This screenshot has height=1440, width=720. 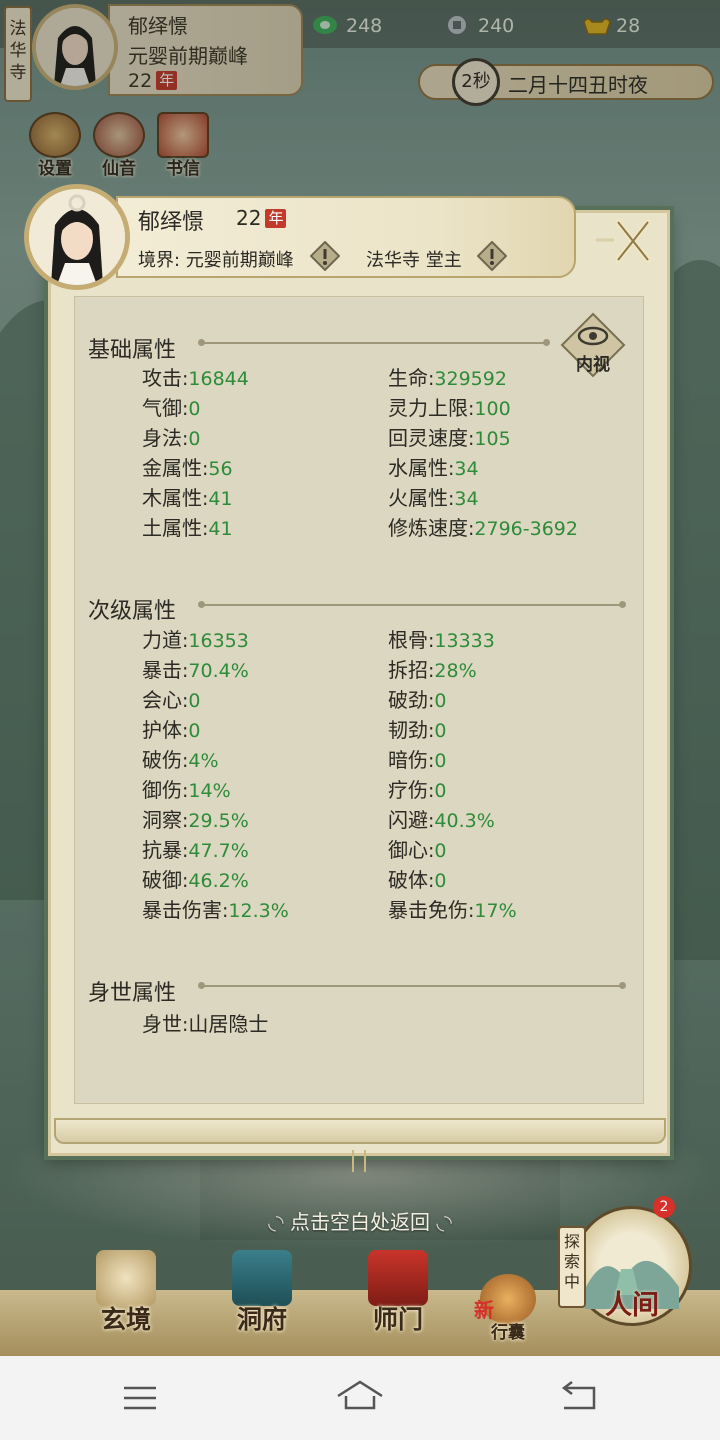 What do you see at coordinates (209, 791) in the screenshot?
I see `attr-value: 14%` at bounding box center [209, 791].